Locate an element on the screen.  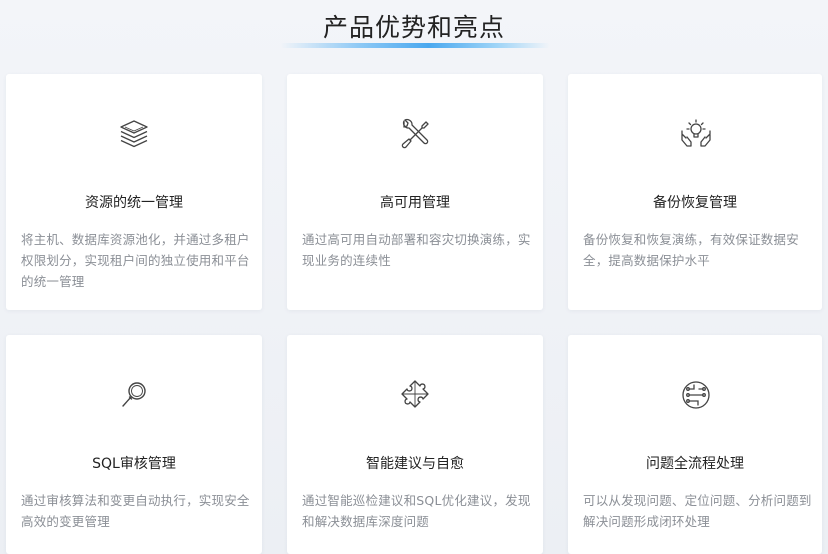
card-description: 通过审核算法和变更自动执行，实现安全高效的变更管理 is located at coordinates (135, 511).